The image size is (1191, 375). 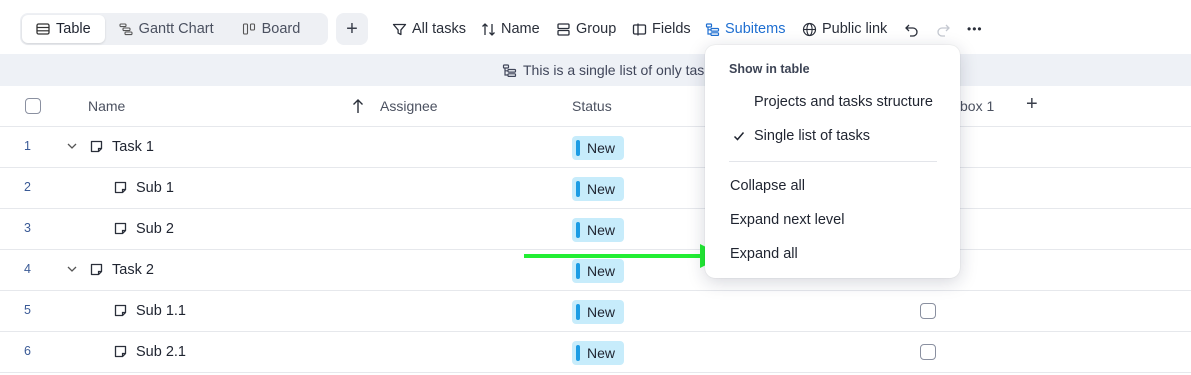 I want to click on tab-table-label: Table, so click(x=73, y=29).